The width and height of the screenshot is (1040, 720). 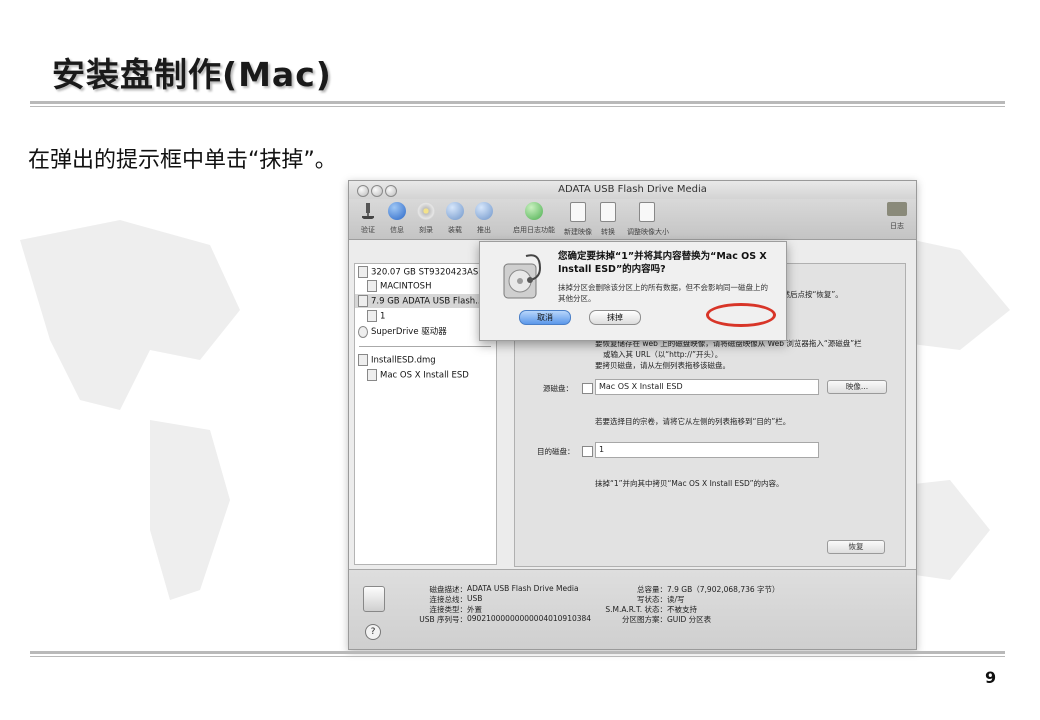 I want to click on footer-rule, so click(x=517, y=652).